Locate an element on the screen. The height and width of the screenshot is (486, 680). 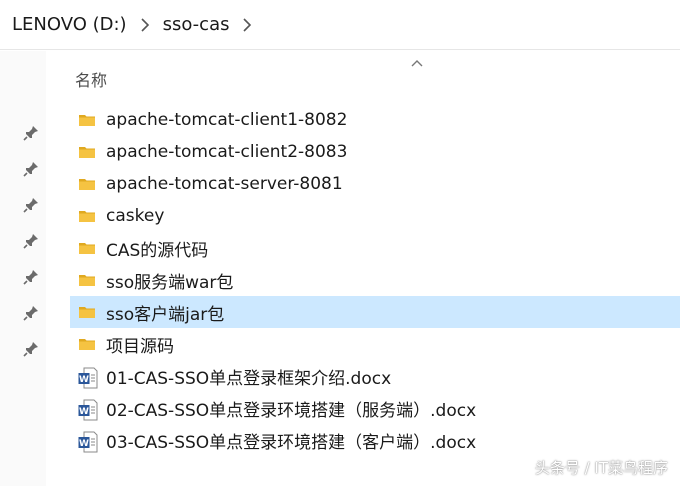
file-name: sso客户端jar包 is located at coordinates (165, 314).